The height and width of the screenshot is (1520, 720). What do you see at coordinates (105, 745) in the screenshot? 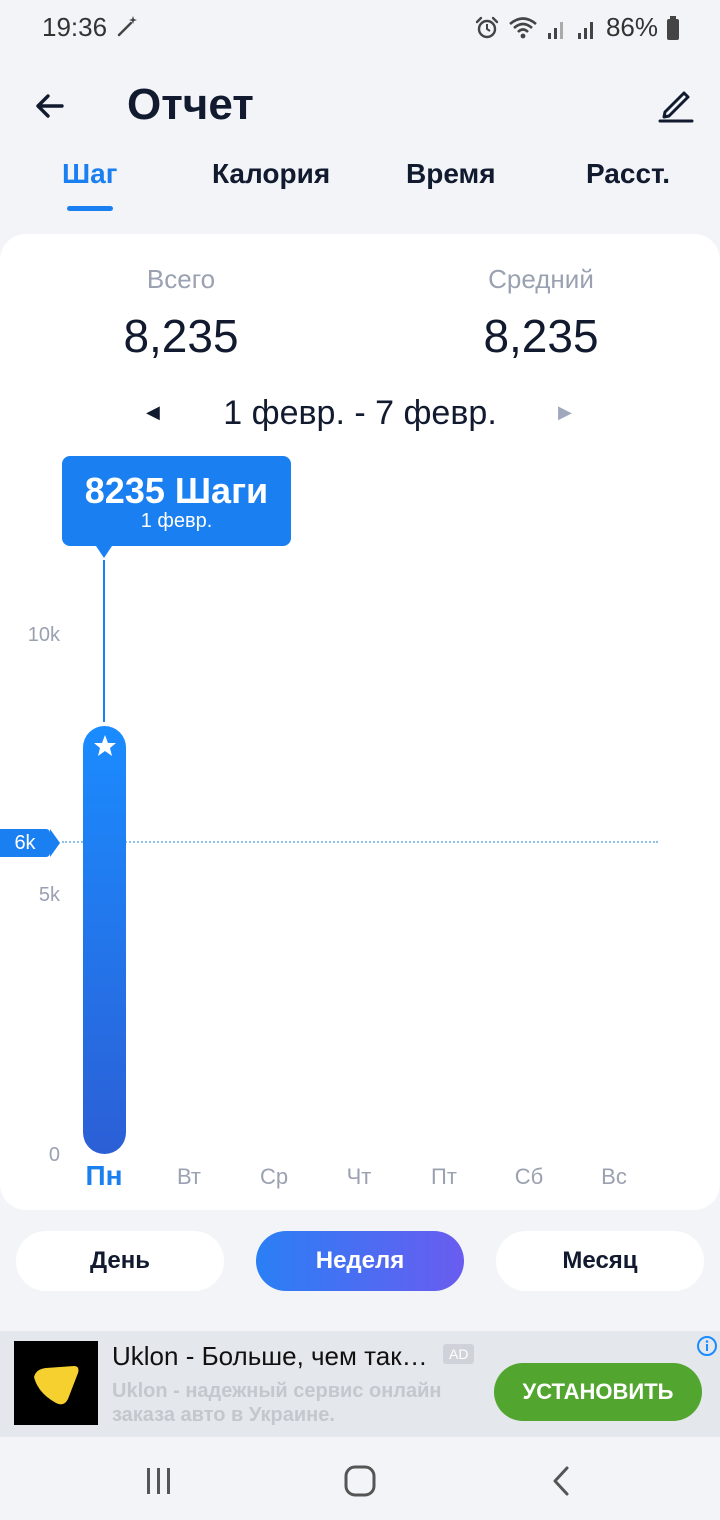
I see `star-icon` at bounding box center [105, 745].